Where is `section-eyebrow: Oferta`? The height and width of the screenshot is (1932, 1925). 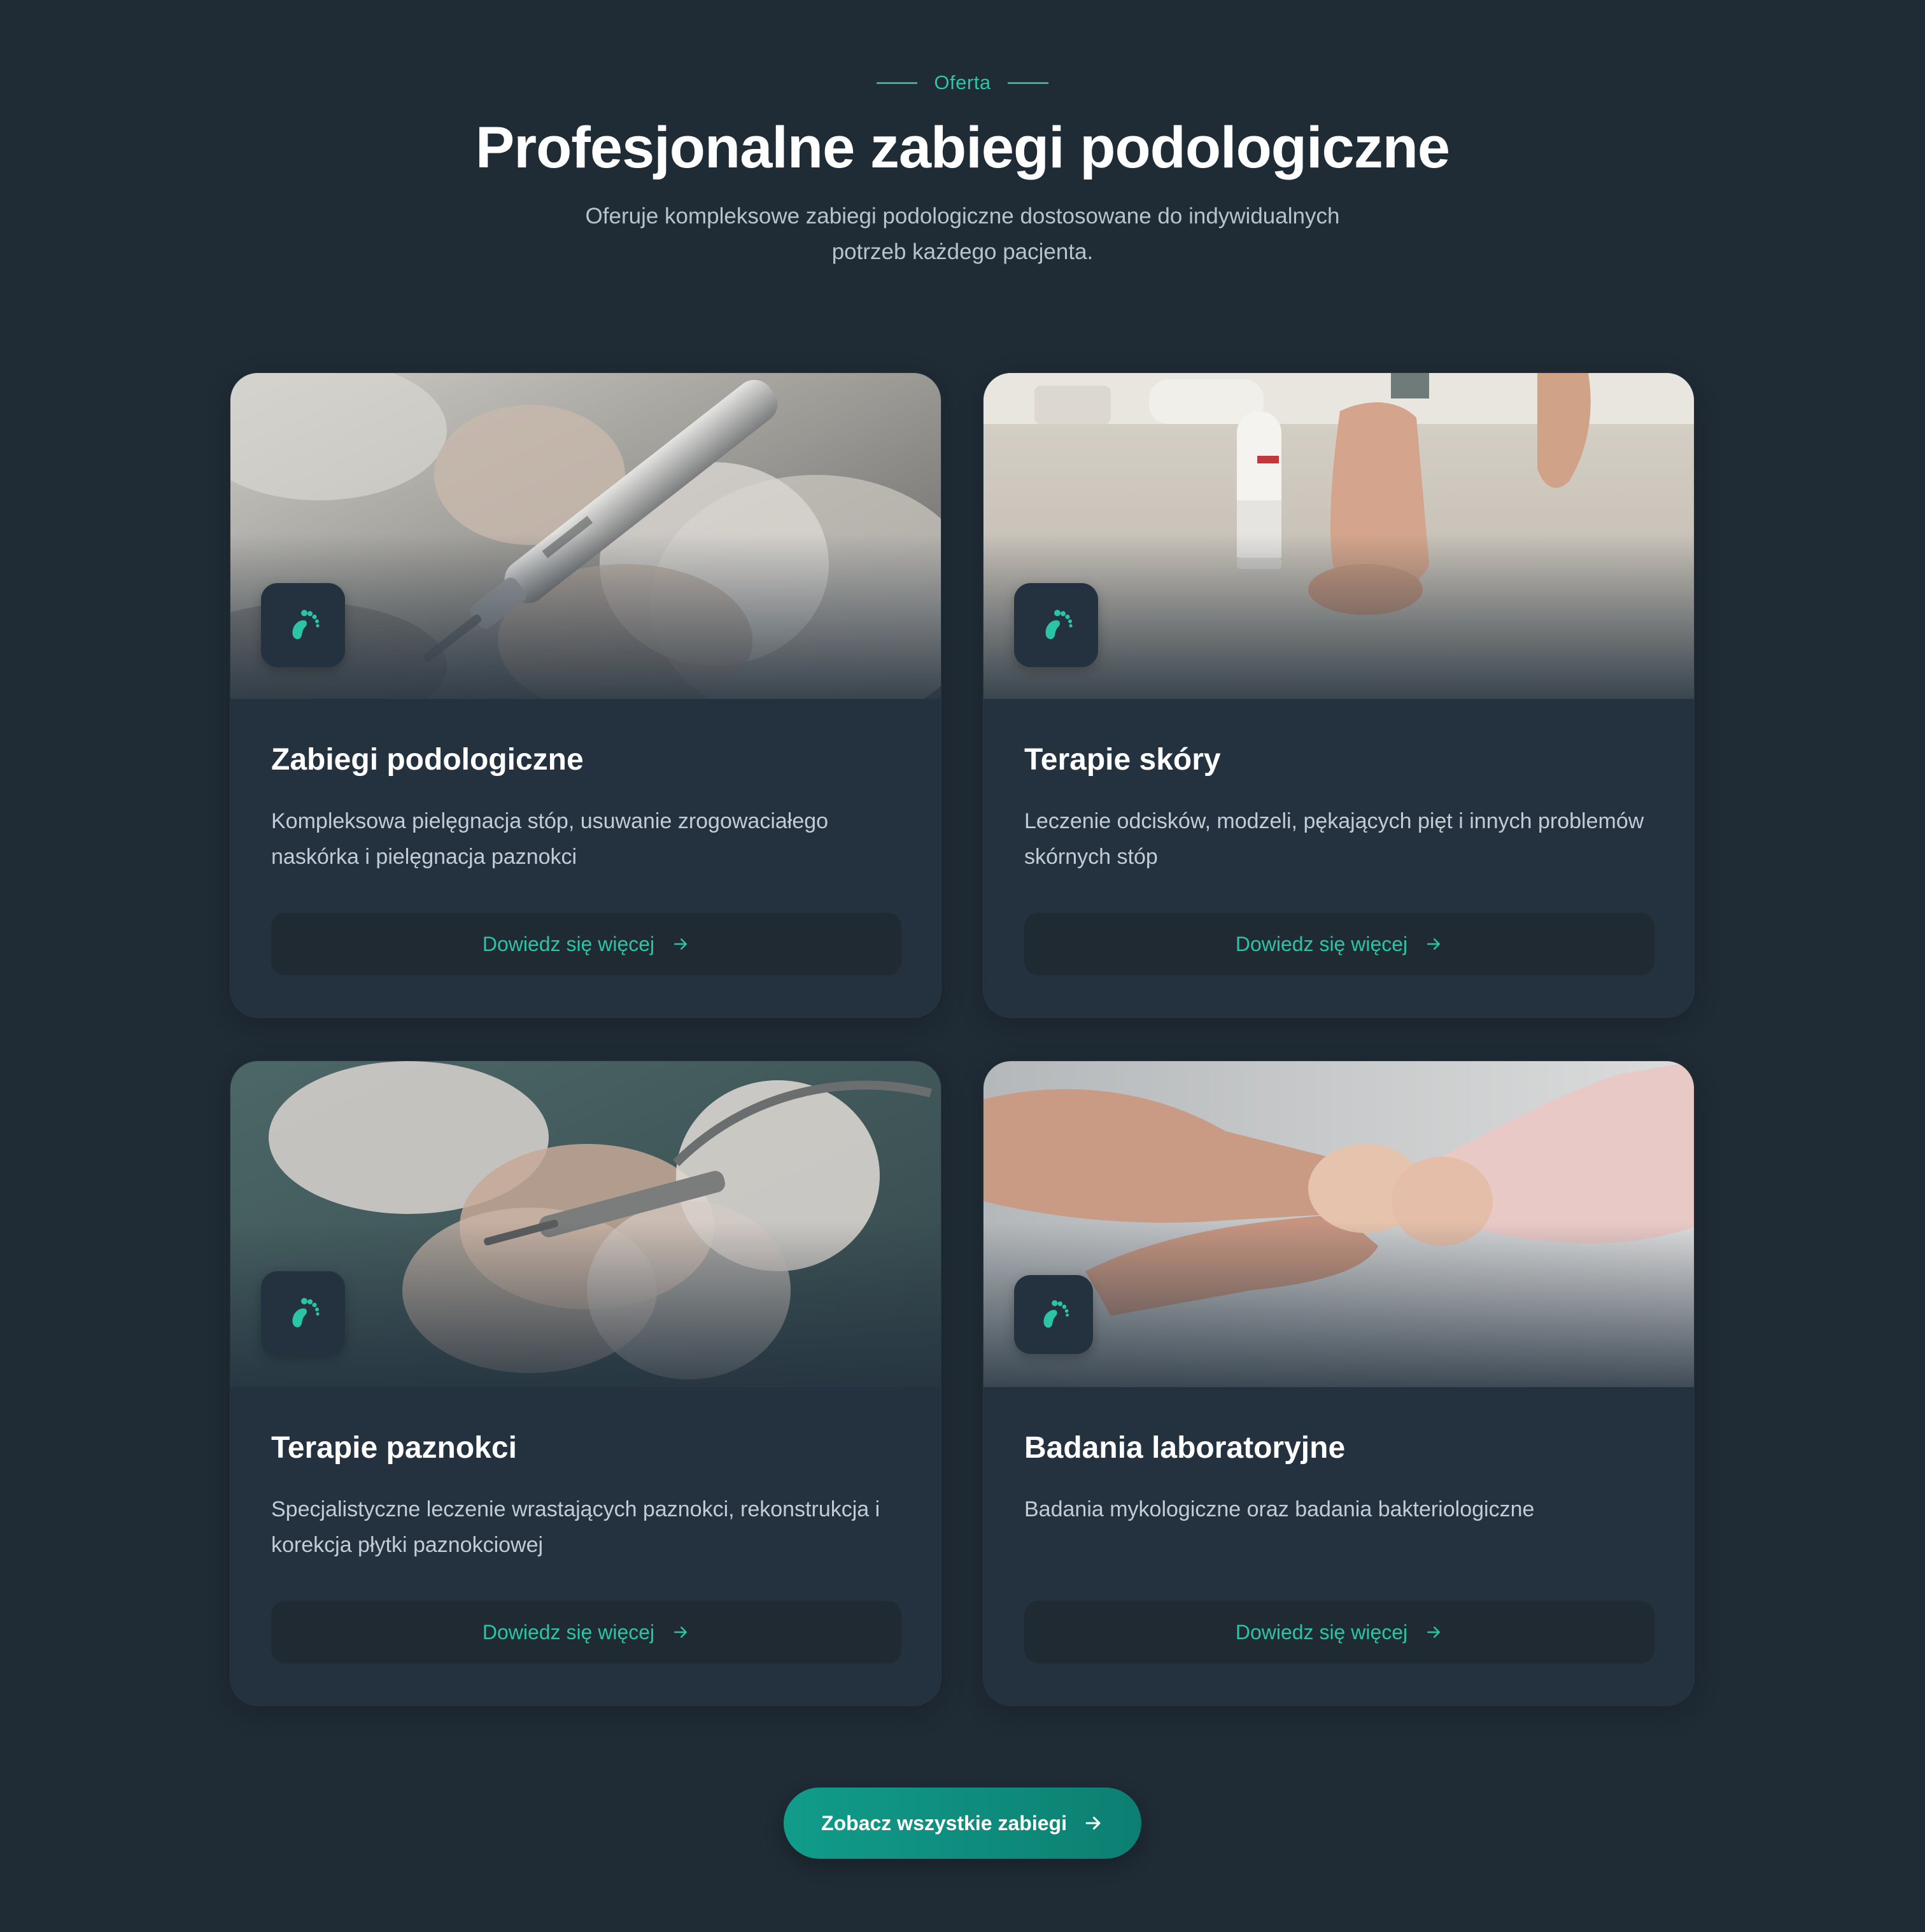 section-eyebrow: Oferta is located at coordinates (962, 82).